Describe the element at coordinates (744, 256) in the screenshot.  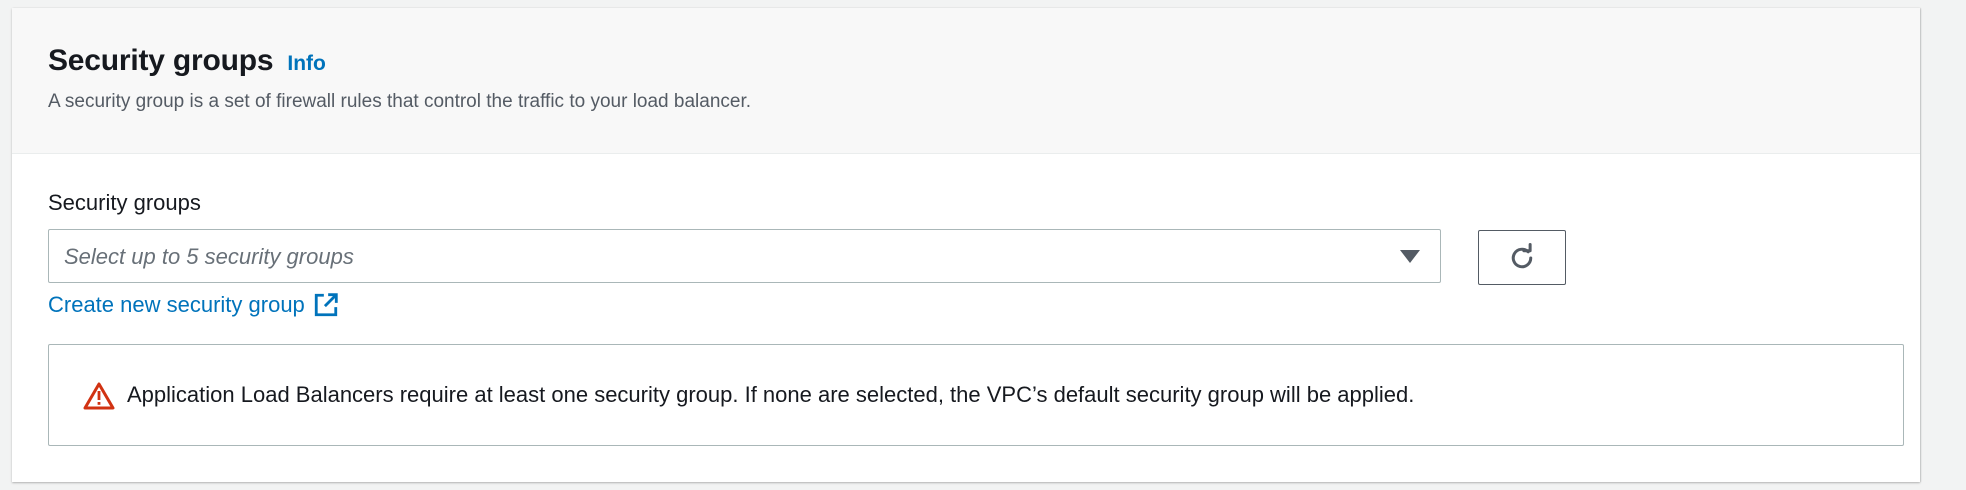
I see `security-groups-select: Select up to 5 security groups` at that location.